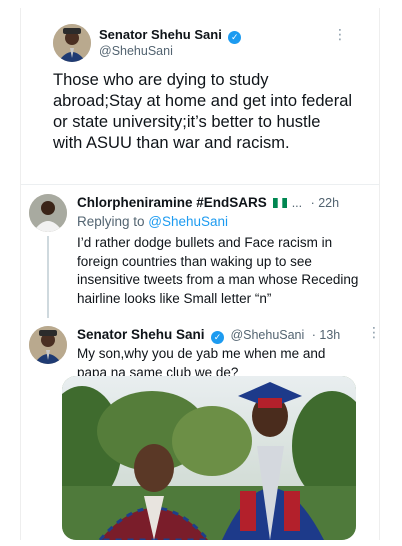 The height and width of the screenshot is (546, 402). Describe the element at coordinates (188, 221) in the screenshot. I see `replying-handle-link: @ShehuSani` at that location.